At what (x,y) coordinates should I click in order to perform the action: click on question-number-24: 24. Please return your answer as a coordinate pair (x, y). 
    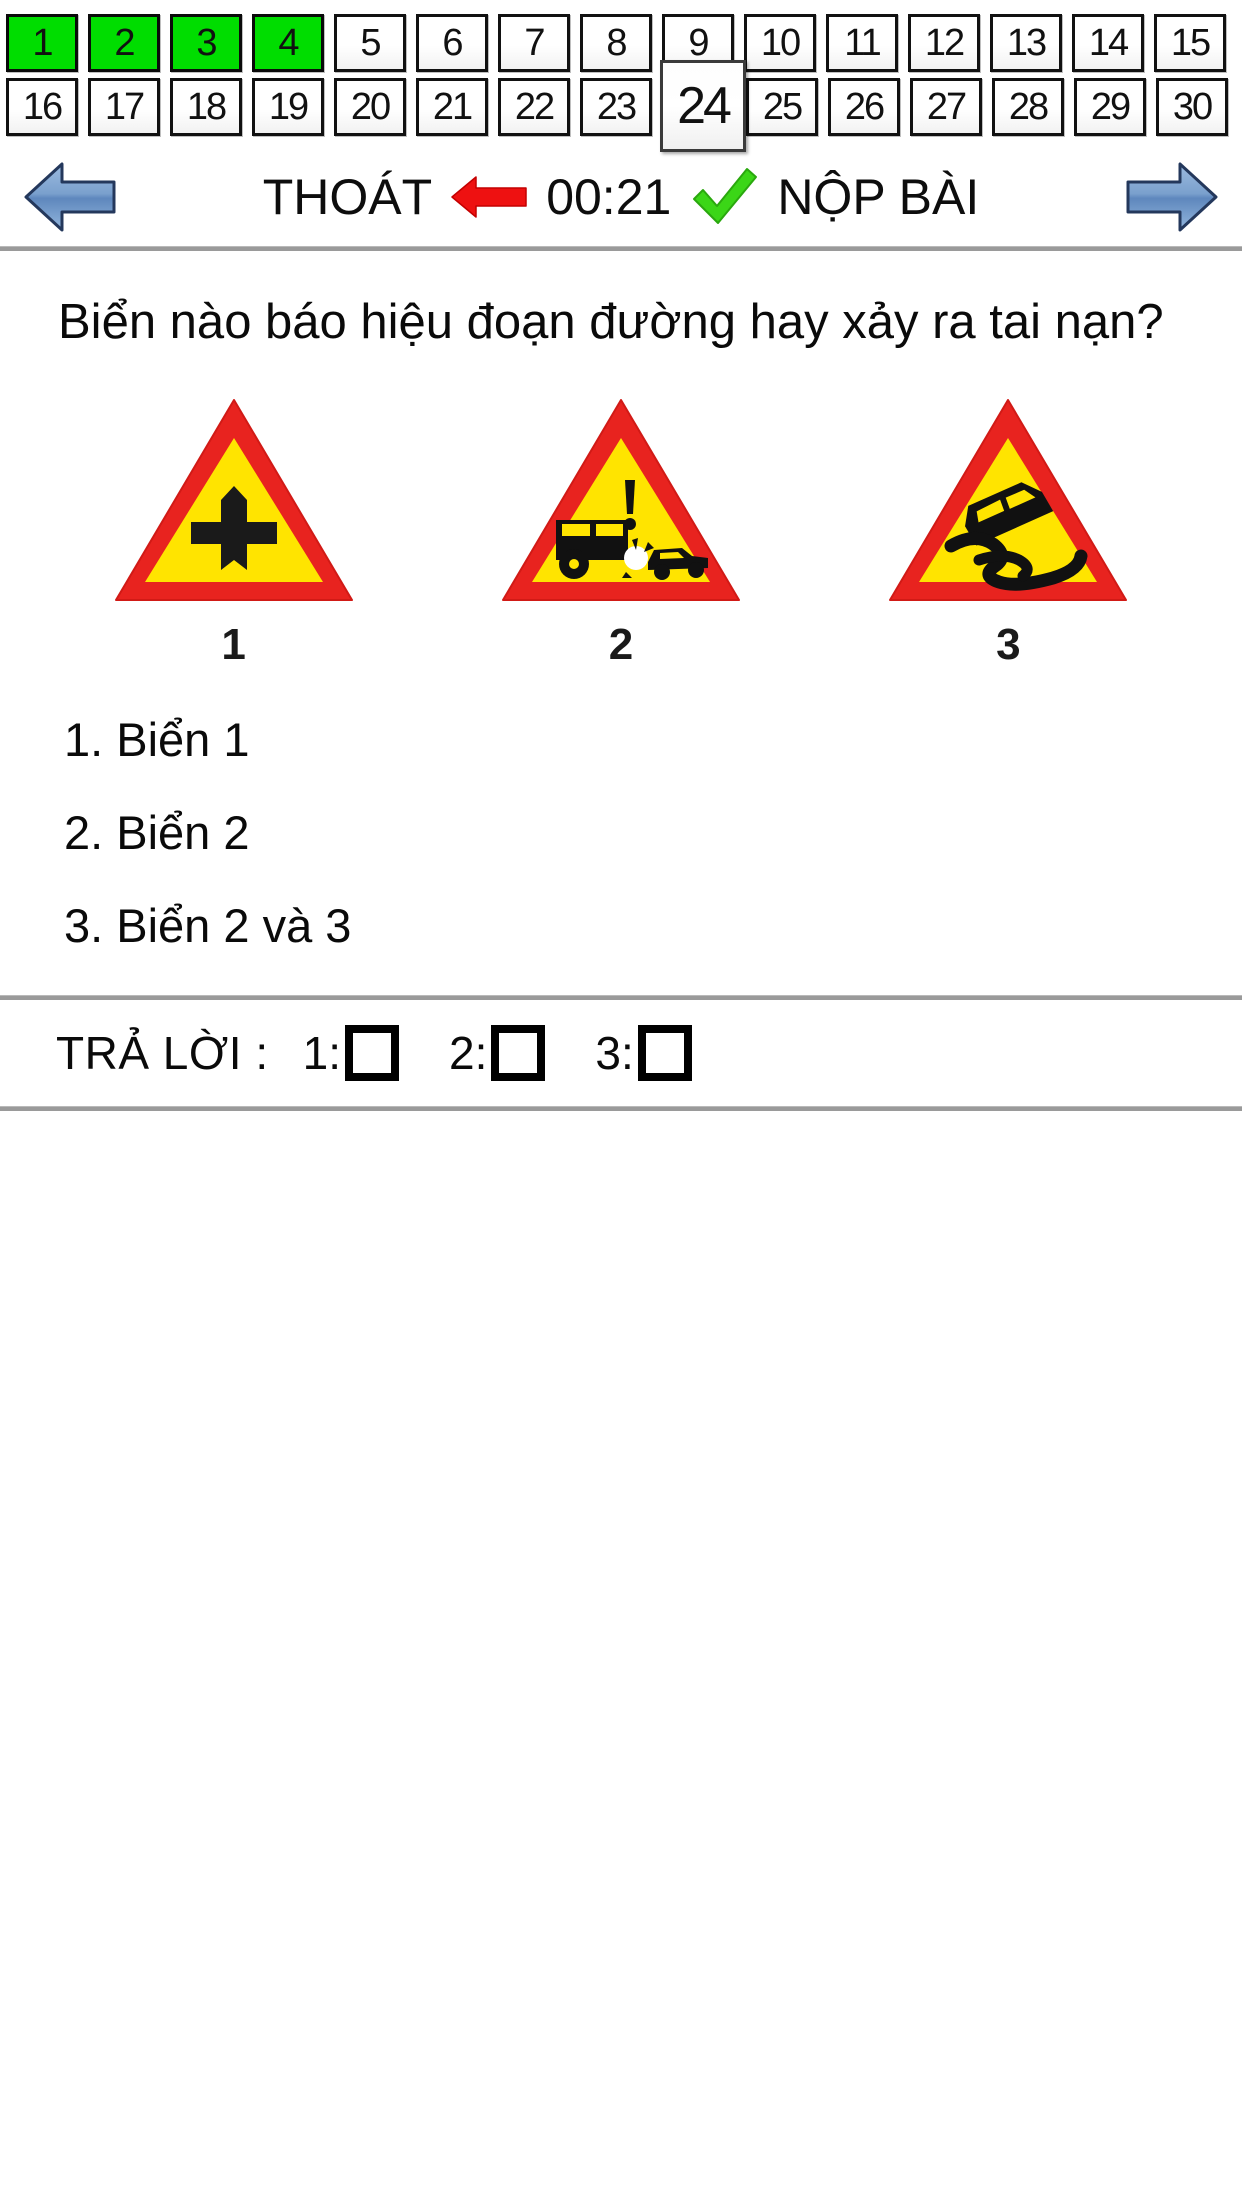
    Looking at the image, I should click on (703, 106).